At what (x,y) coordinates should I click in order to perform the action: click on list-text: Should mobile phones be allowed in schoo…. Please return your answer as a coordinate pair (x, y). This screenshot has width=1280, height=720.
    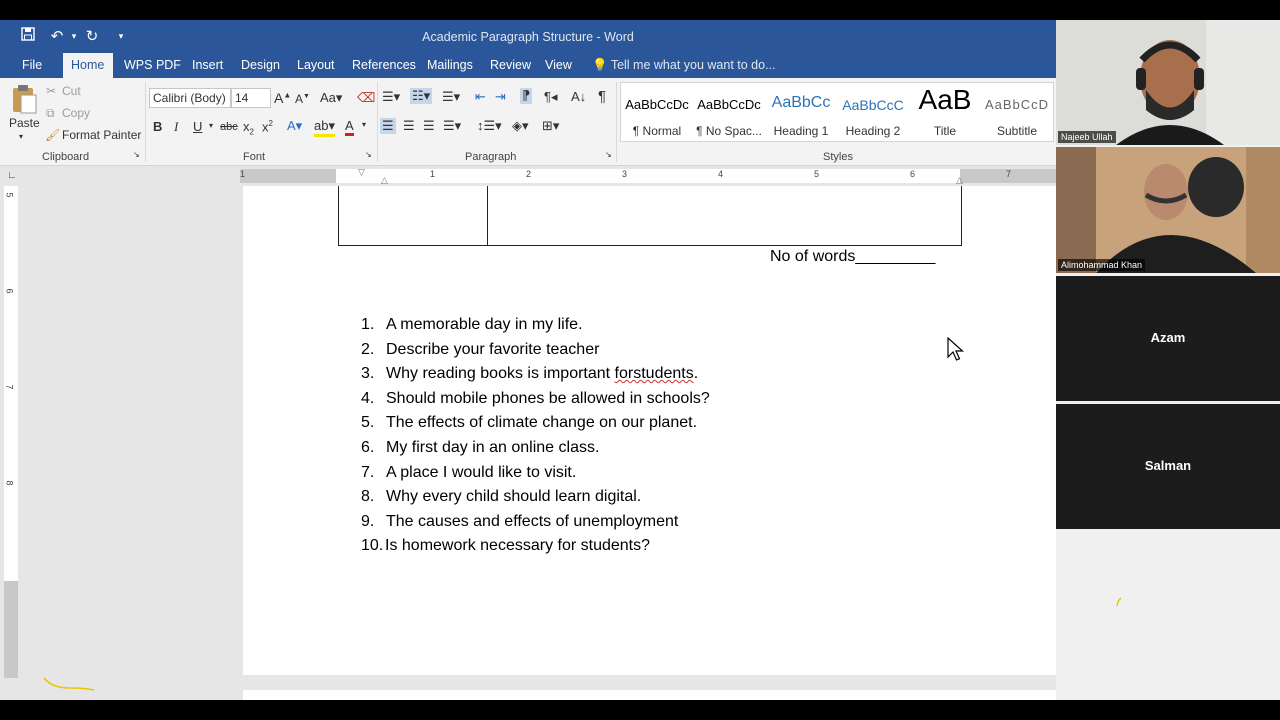
    Looking at the image, I should click on (548, 398).